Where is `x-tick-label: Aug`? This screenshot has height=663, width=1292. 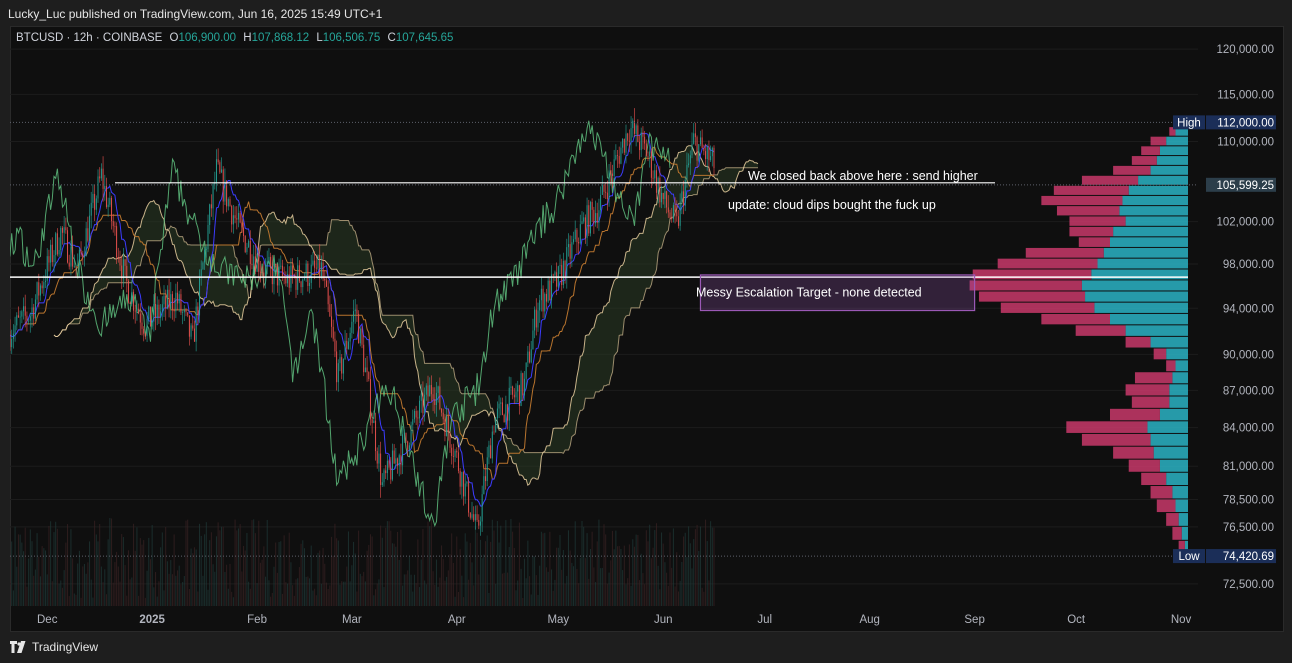 x-tick-label: Aug is located at coordinates (869, 620).